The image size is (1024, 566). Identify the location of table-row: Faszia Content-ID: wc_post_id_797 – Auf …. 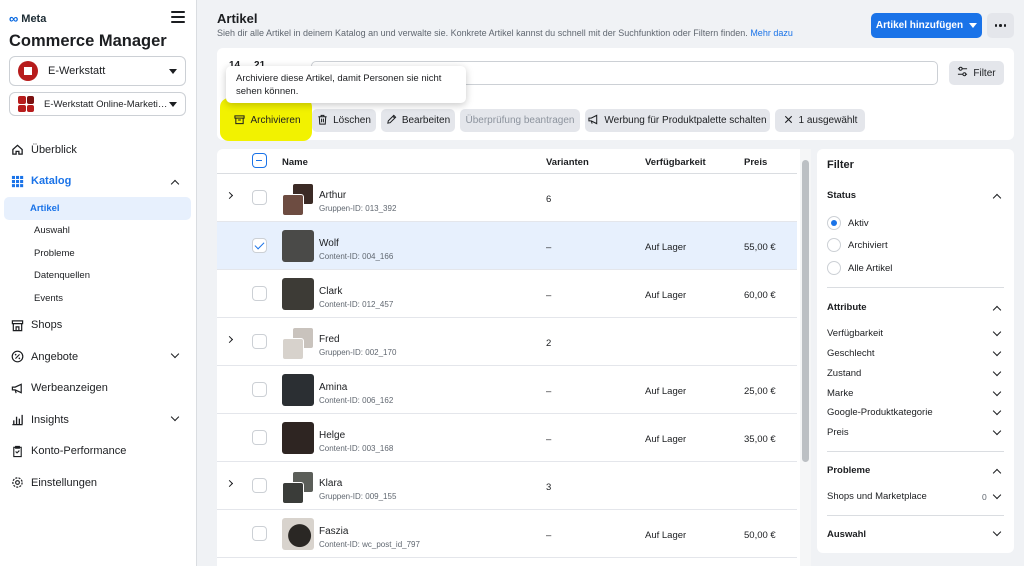
(507, 534).